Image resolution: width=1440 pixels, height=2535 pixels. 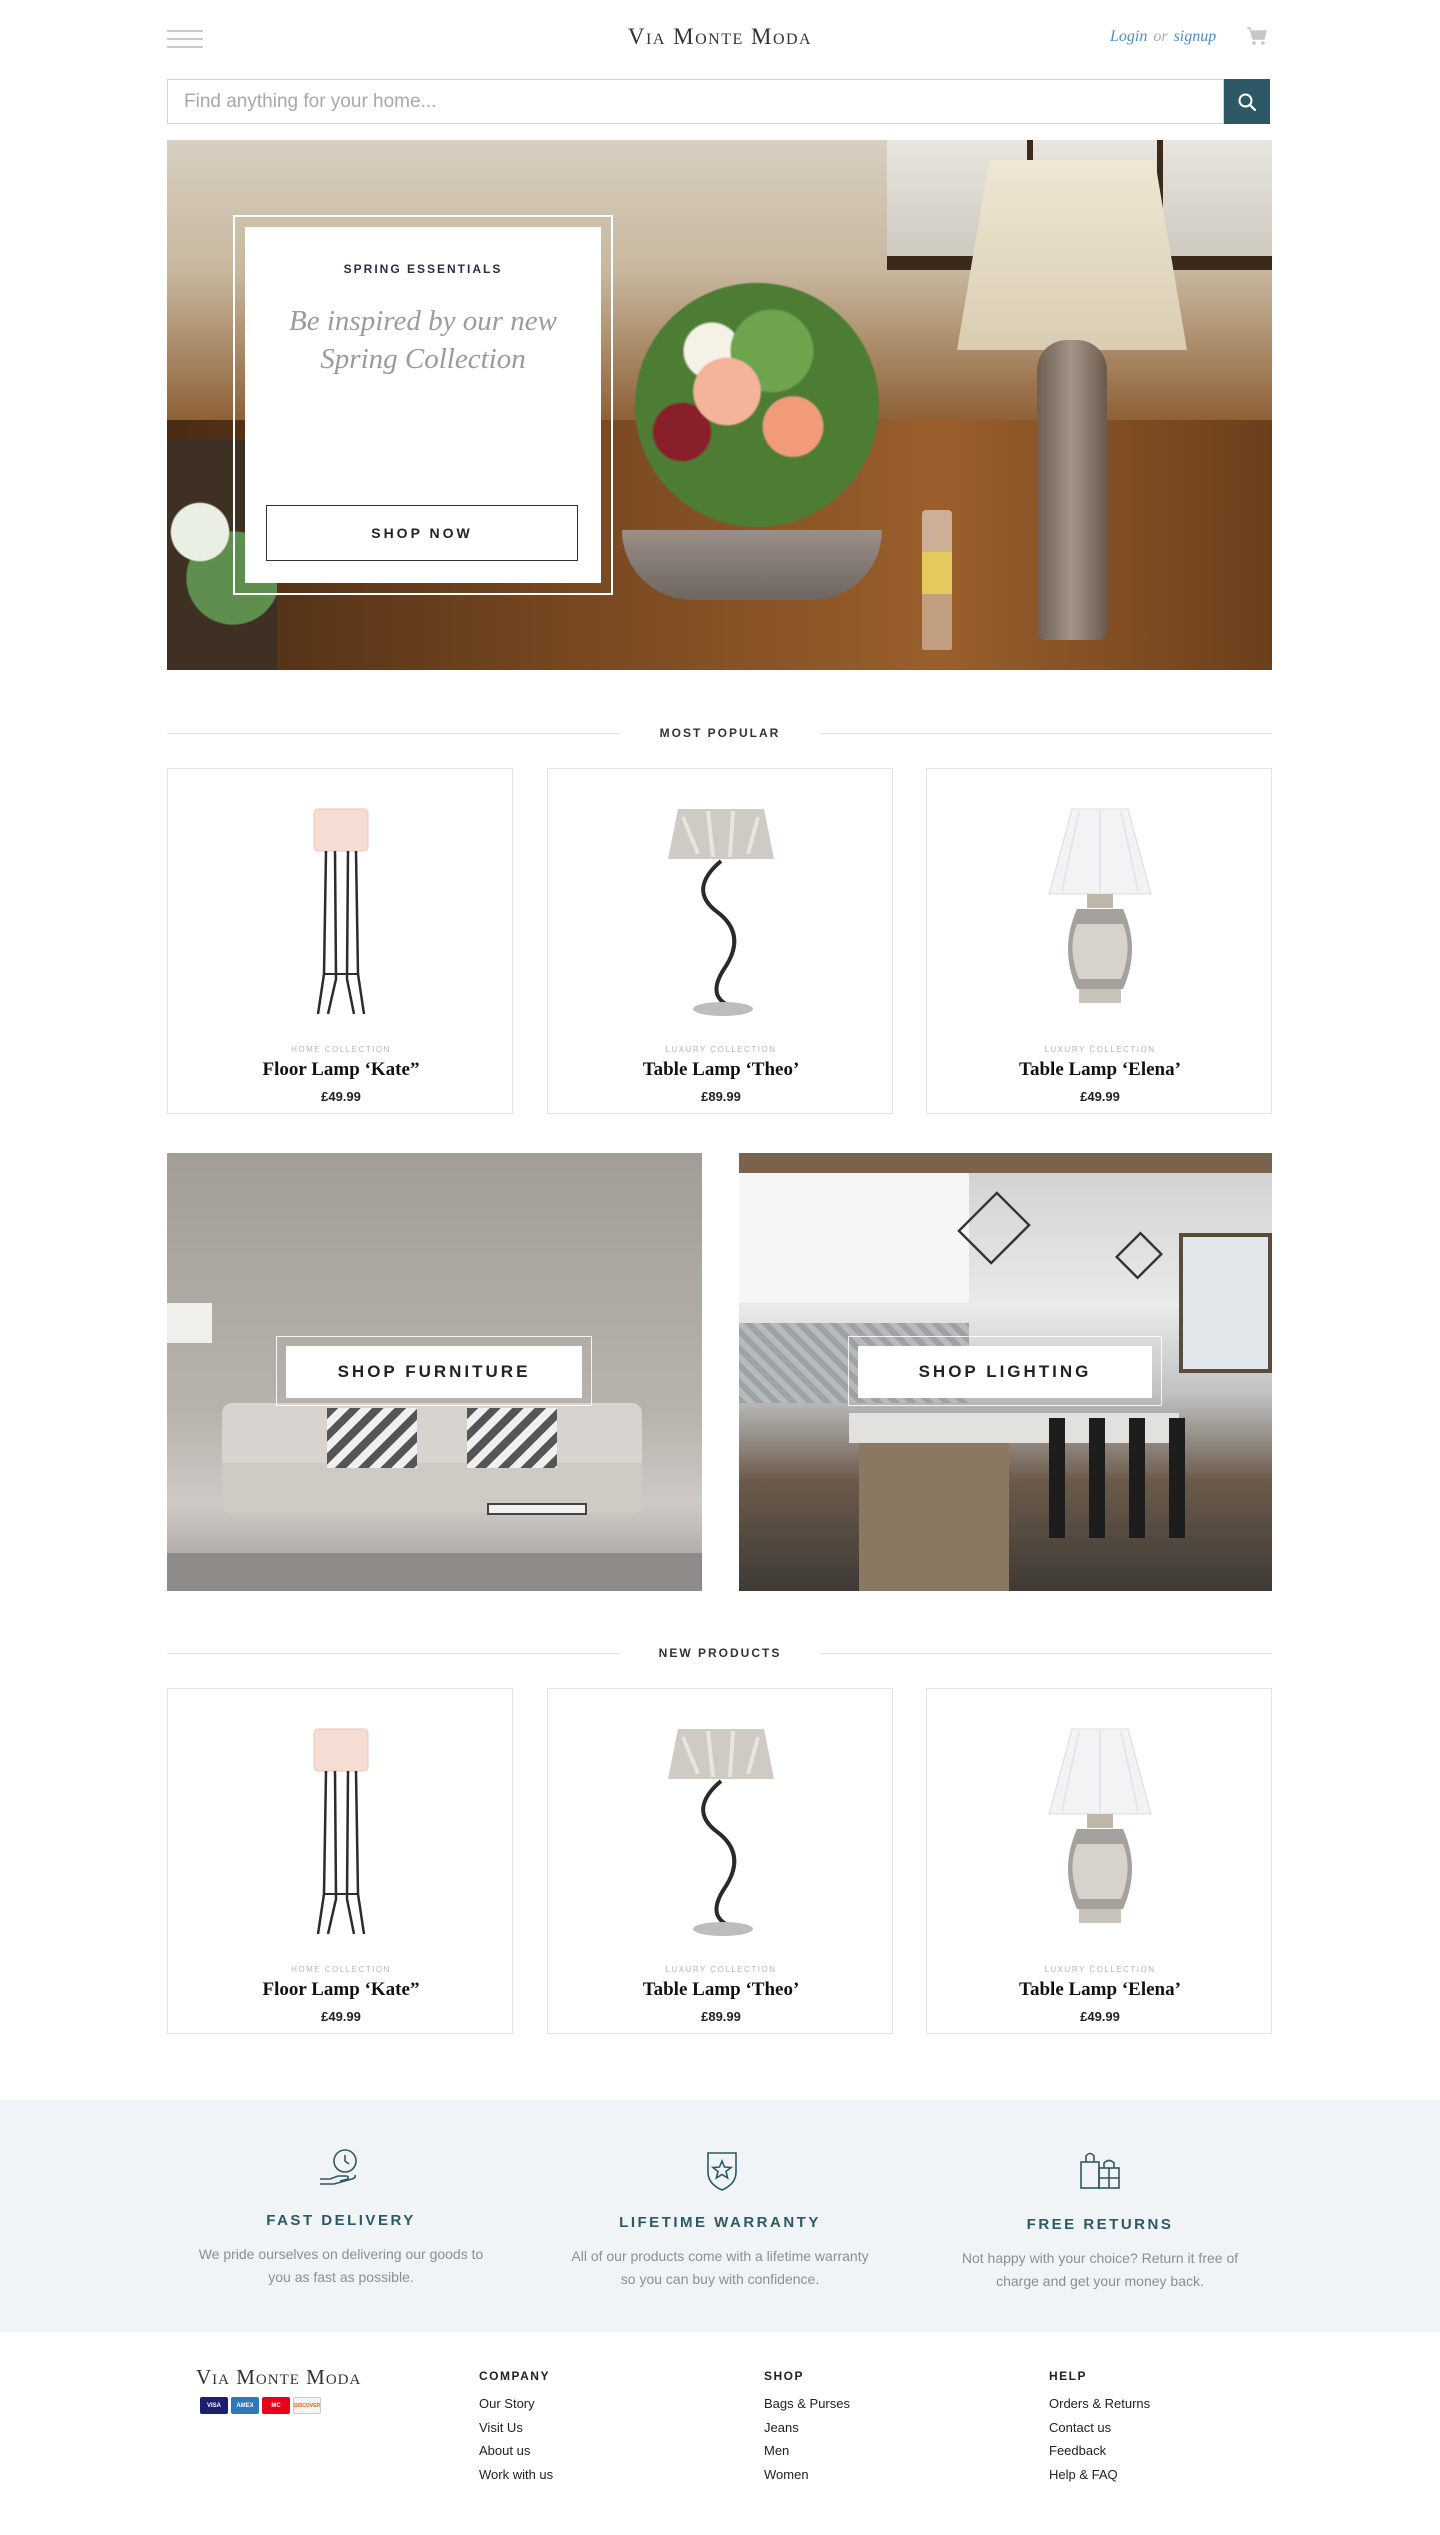 I want to click on login-link: Login, so click(x=1128, y=36).